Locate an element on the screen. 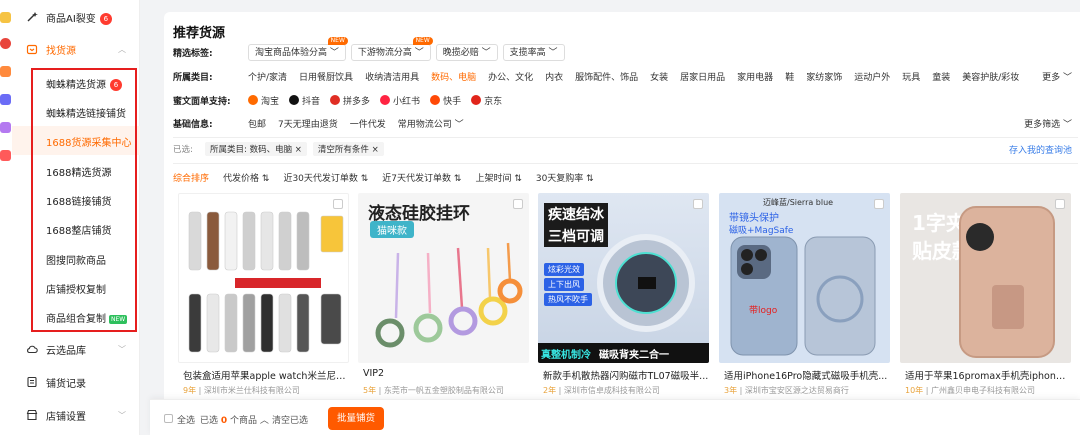 The width and height of the screenshot is (1080, 435). sort-orders-7d: 近7天代发订单数 ⇅ is located at coordinates (421, 177).